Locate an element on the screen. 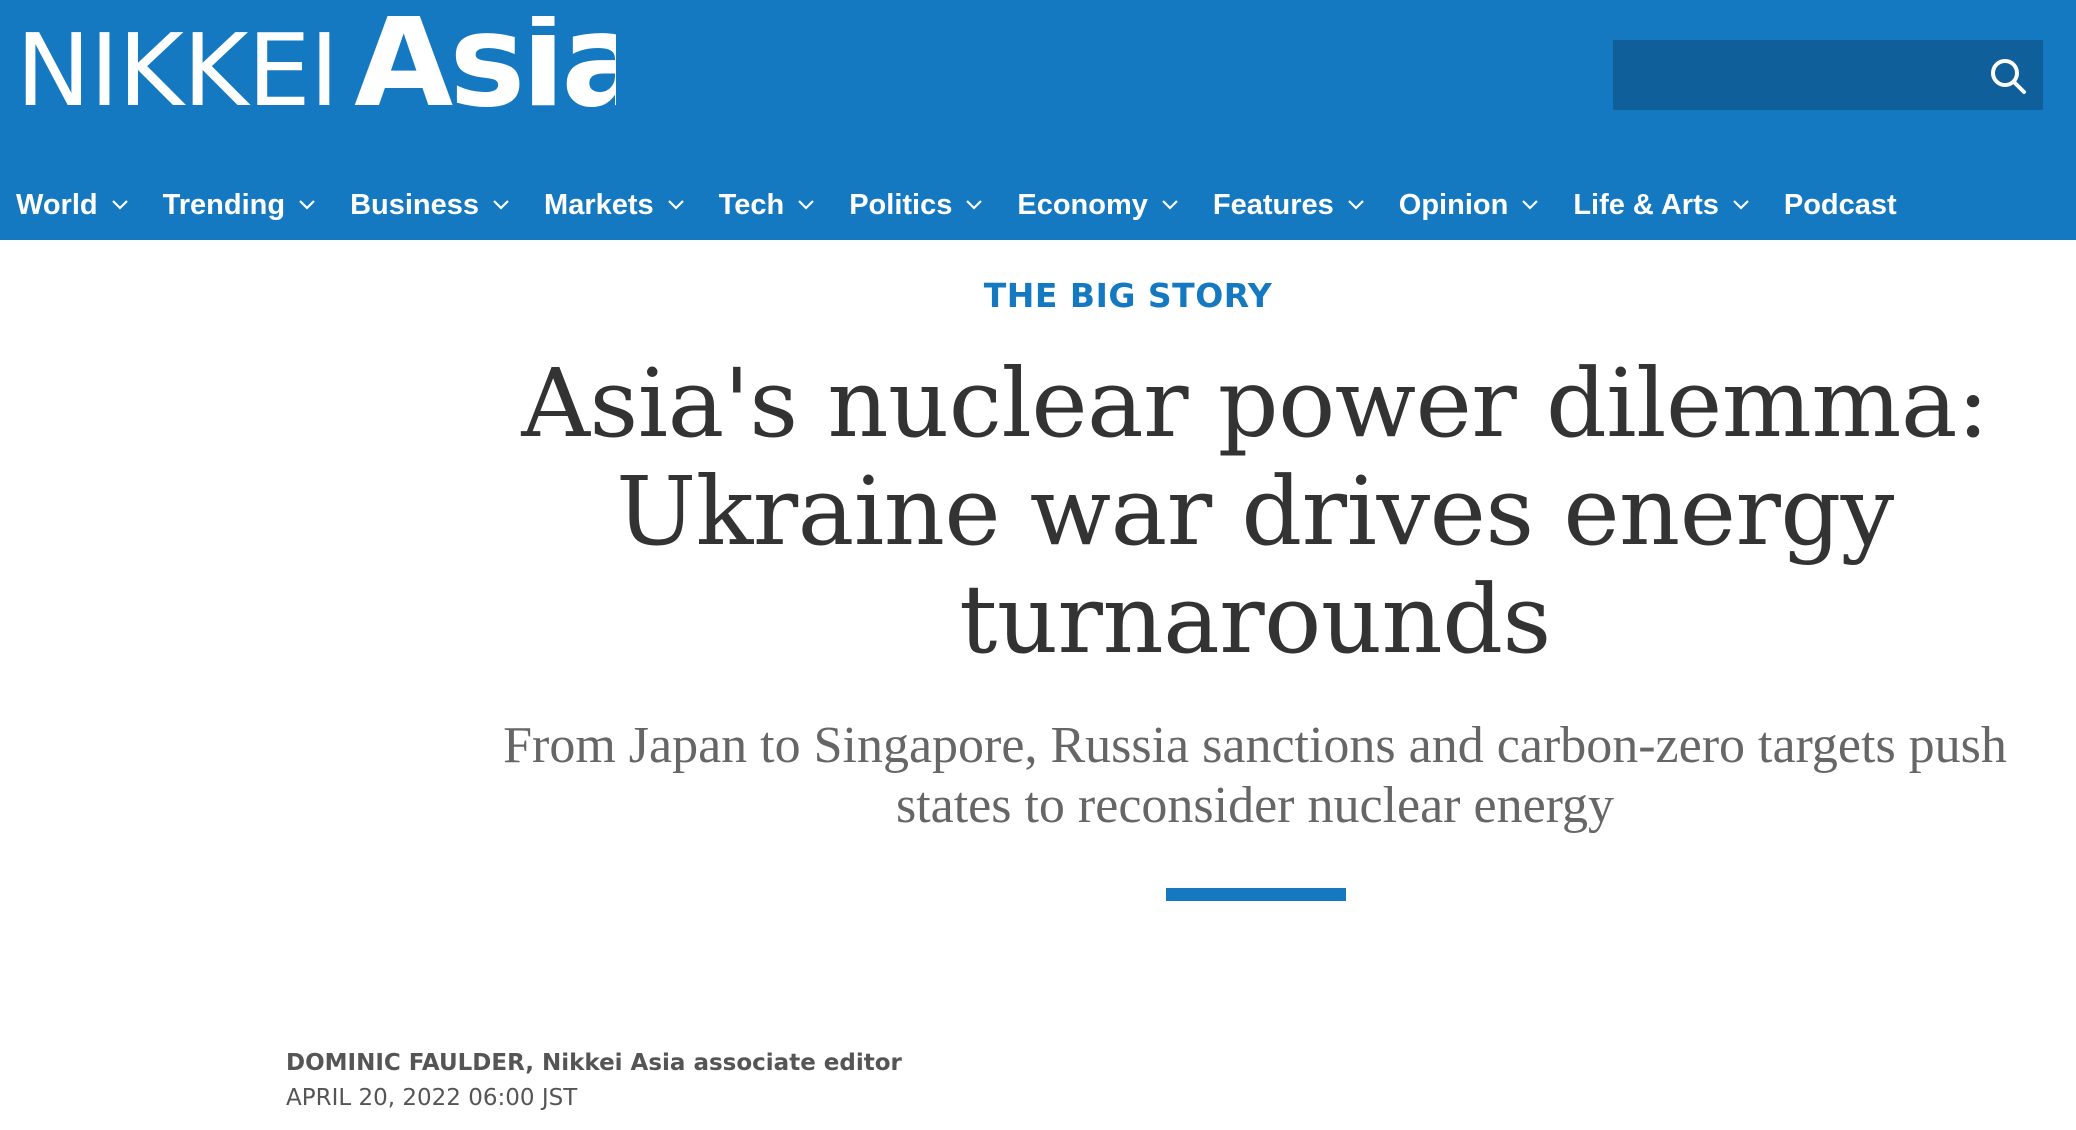 The width and height of the screenshot is (2076, 1130). nav-item-trending: Trending is located at coordinates (239, 205).